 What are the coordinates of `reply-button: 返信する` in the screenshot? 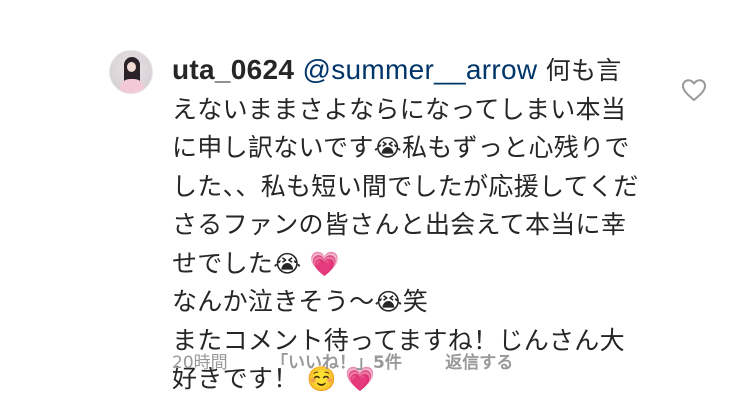 It's located at (479, 363).